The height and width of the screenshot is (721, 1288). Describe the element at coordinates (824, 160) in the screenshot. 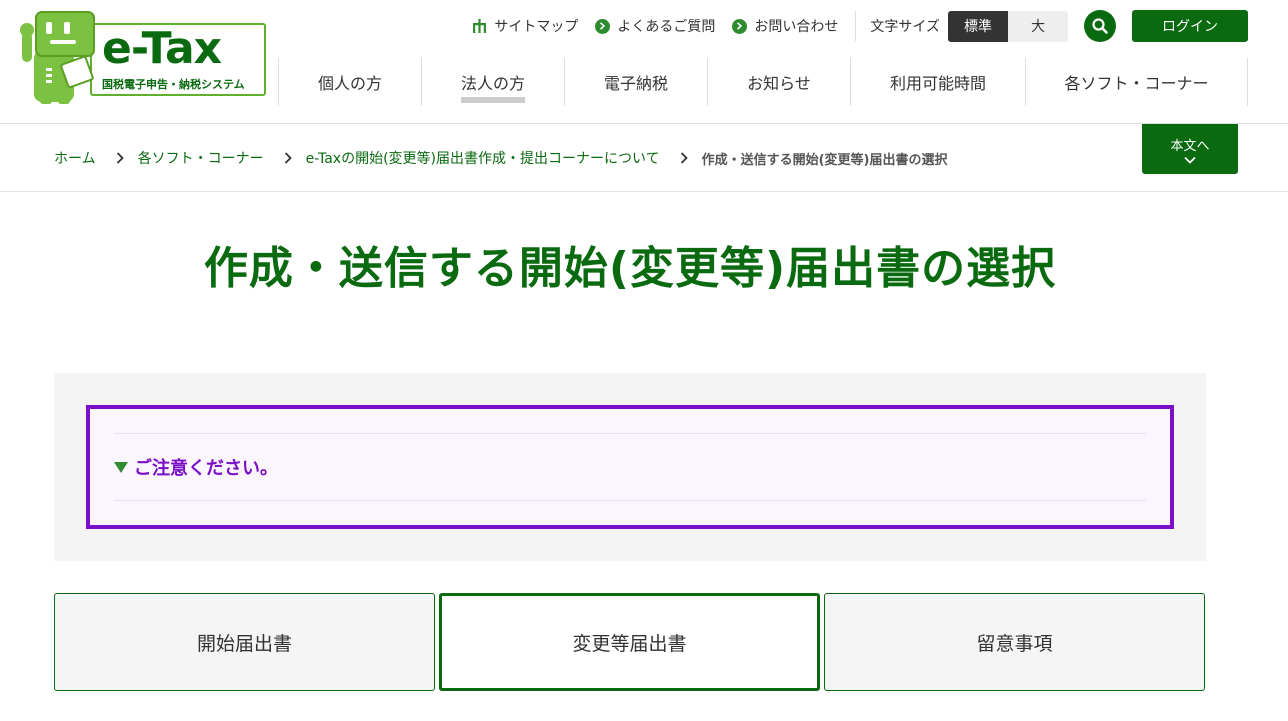

I see `breadcrumb-current: 作成・送信する開始(変更等)届出書の選択` at that location.